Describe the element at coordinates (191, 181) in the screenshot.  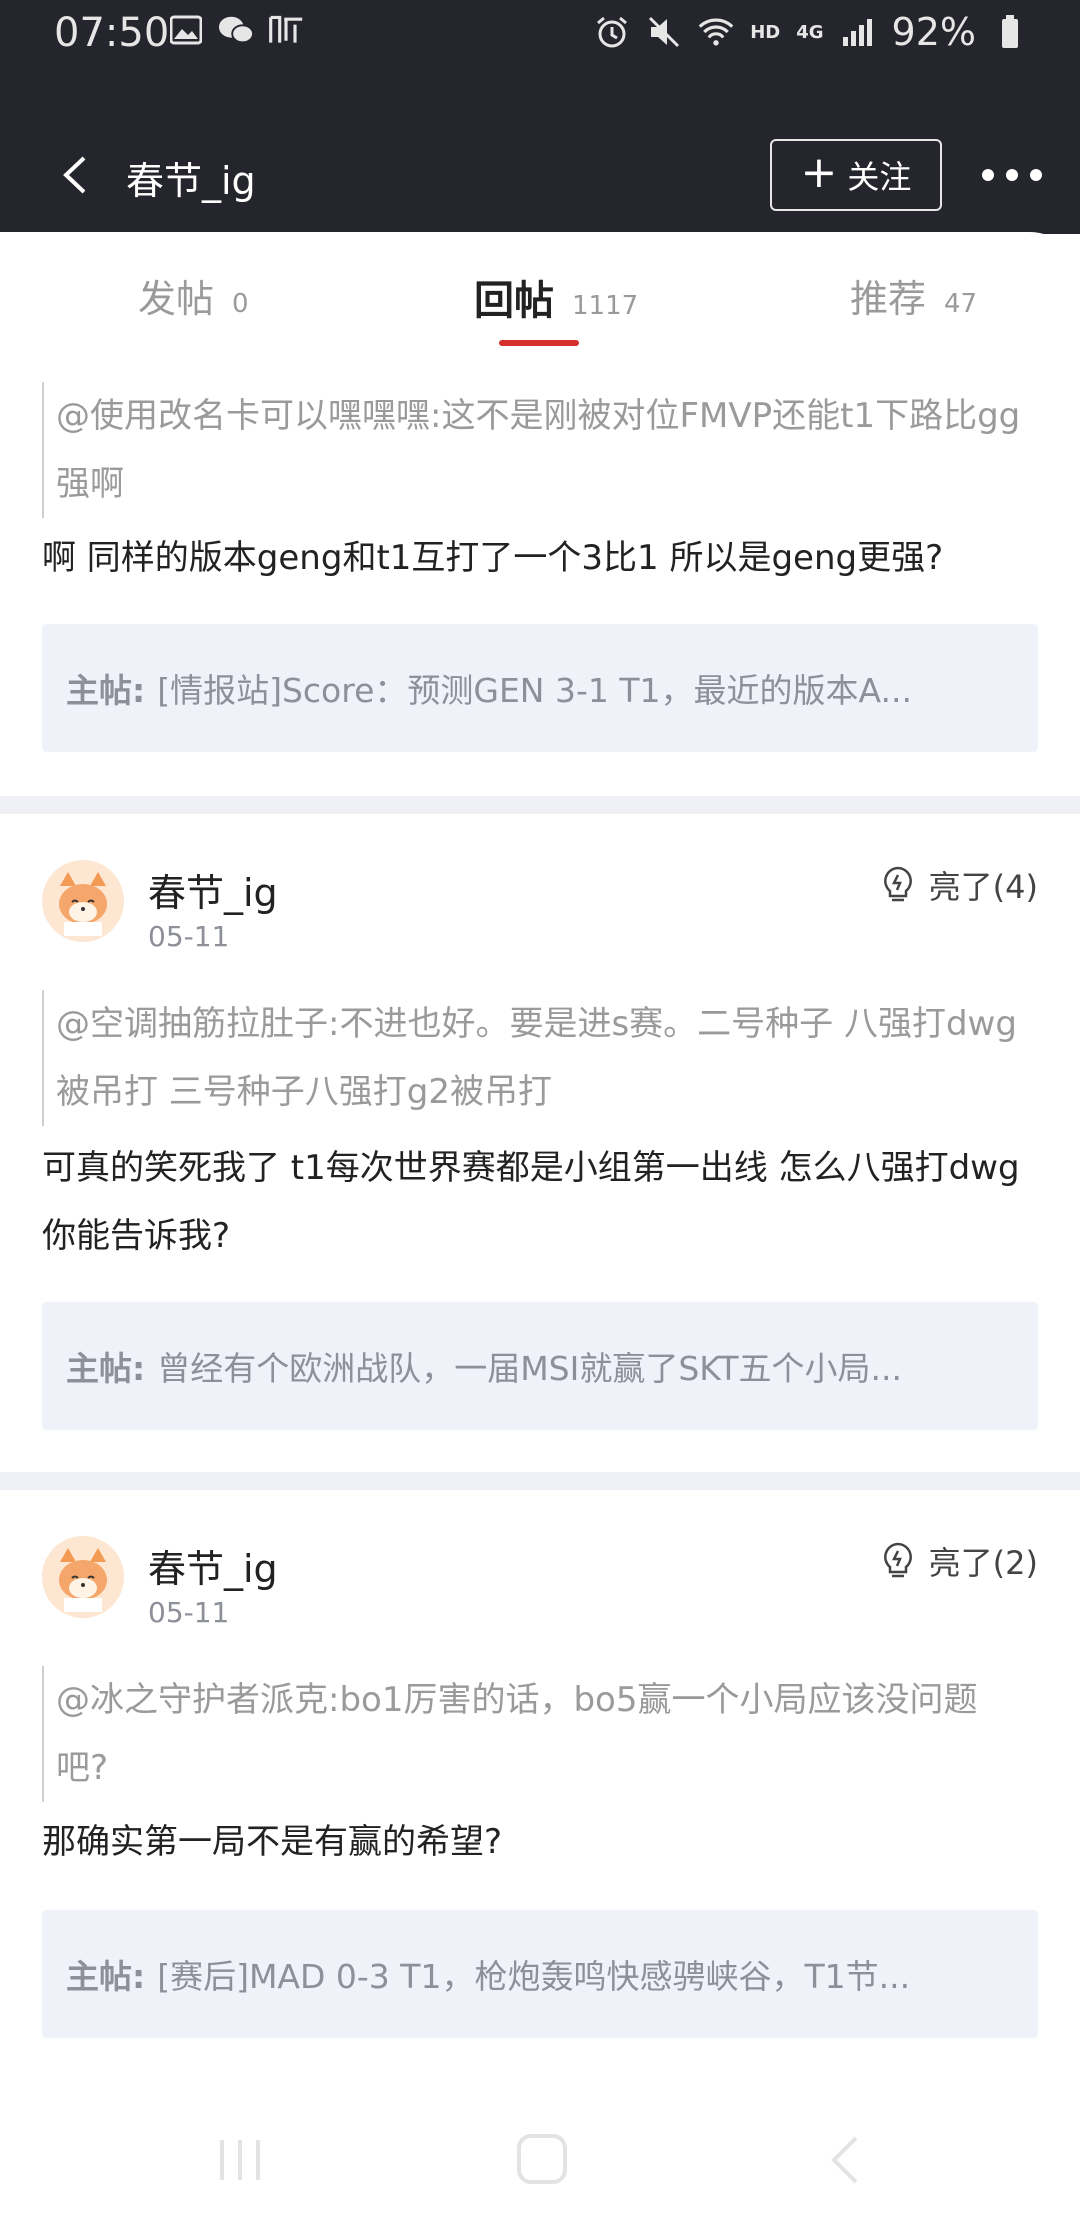
I see `page-title: 春节_ig` at that location.